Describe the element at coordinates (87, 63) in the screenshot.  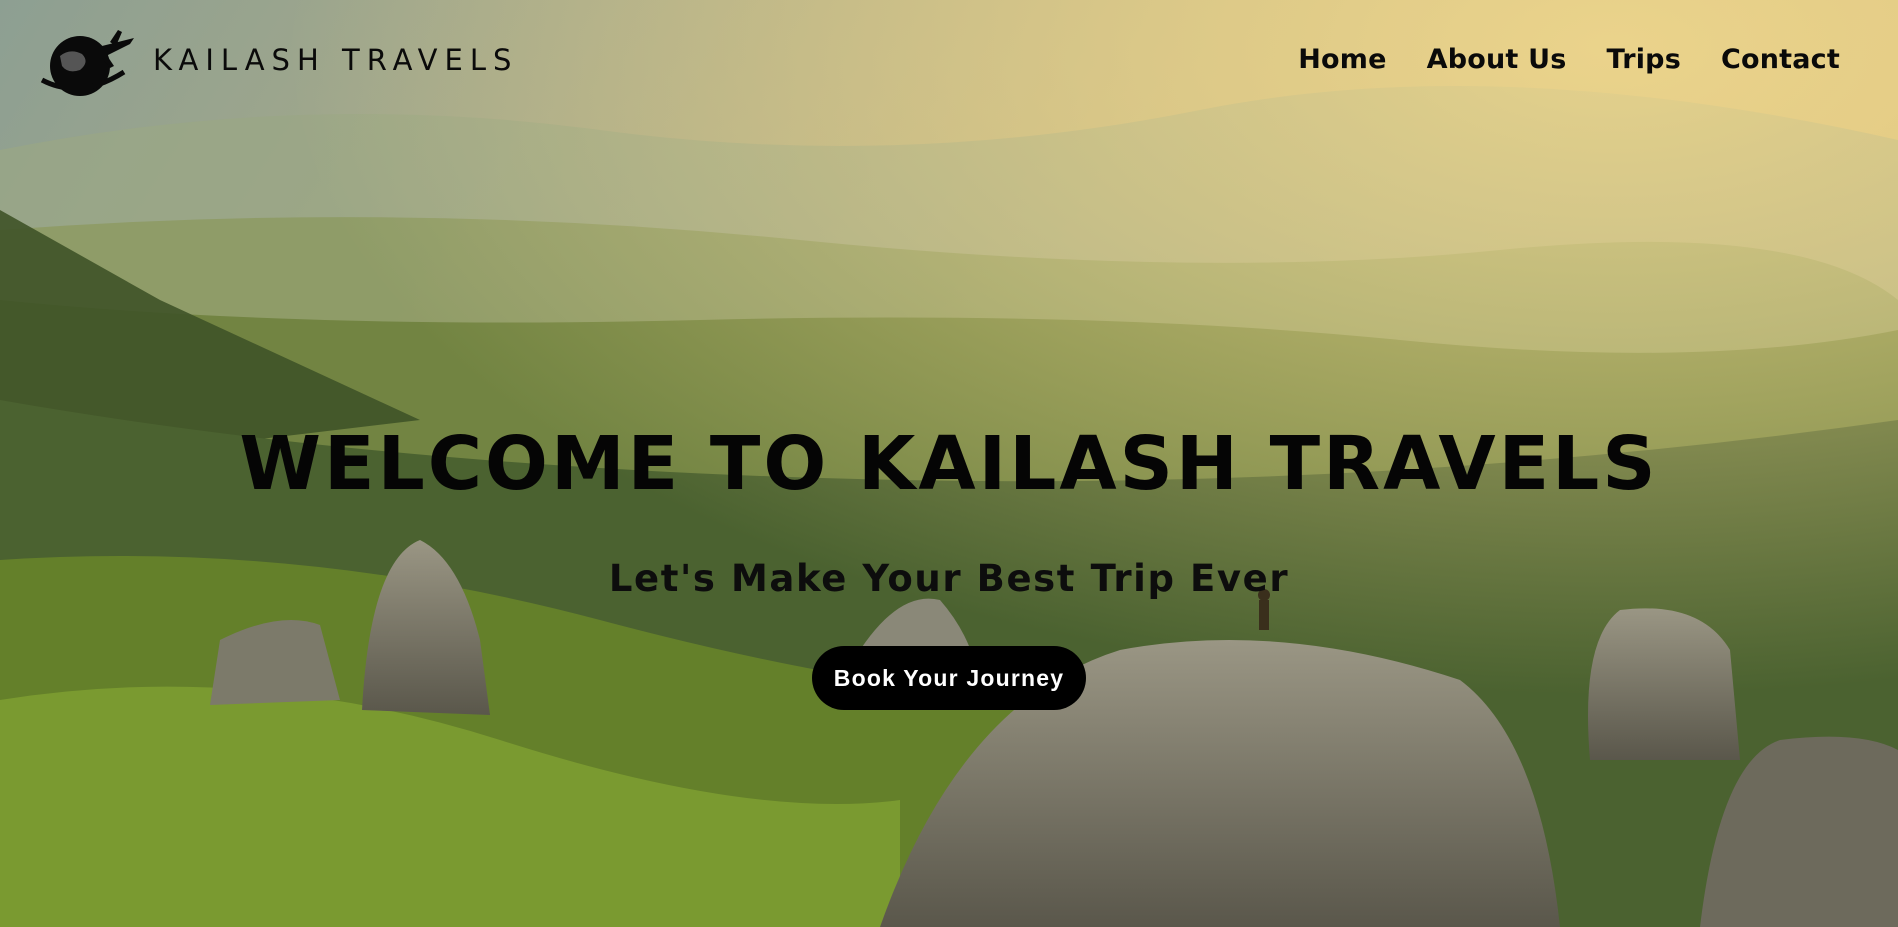
I see `globe-airplane-icon` at that location.